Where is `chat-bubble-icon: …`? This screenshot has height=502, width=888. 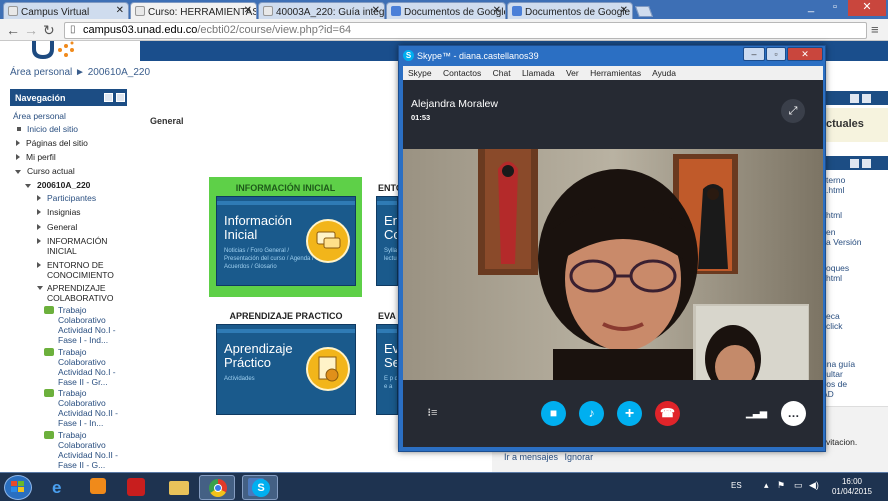 chat-bubble-icon: … is located at coordinates (793, 413).